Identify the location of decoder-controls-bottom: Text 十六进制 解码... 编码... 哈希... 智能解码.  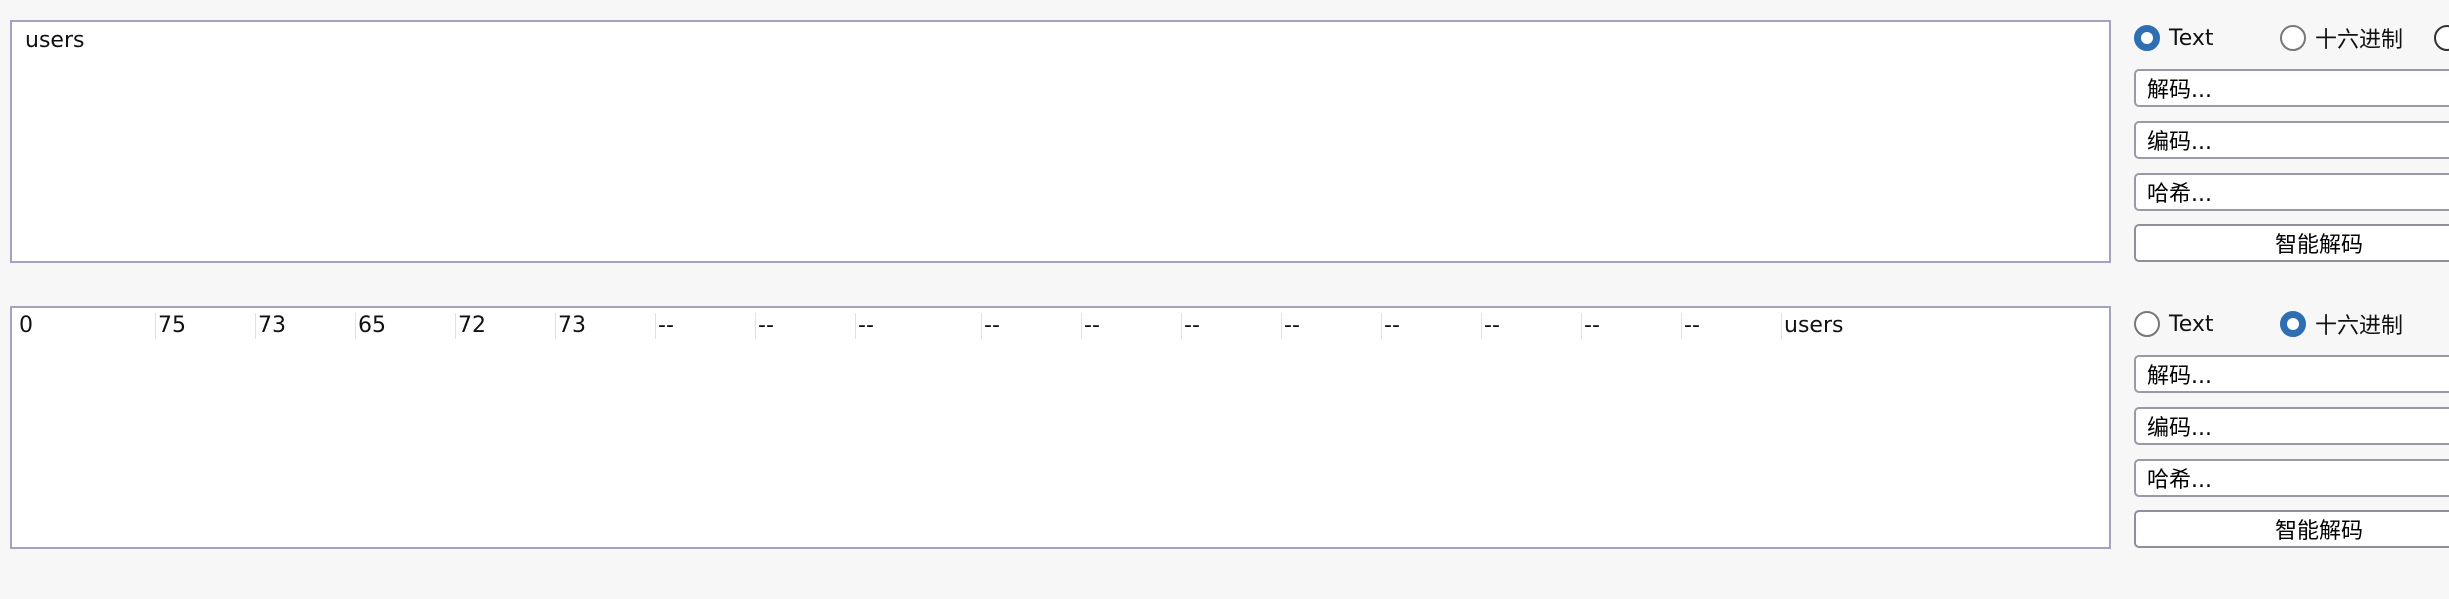
(2291, 431).